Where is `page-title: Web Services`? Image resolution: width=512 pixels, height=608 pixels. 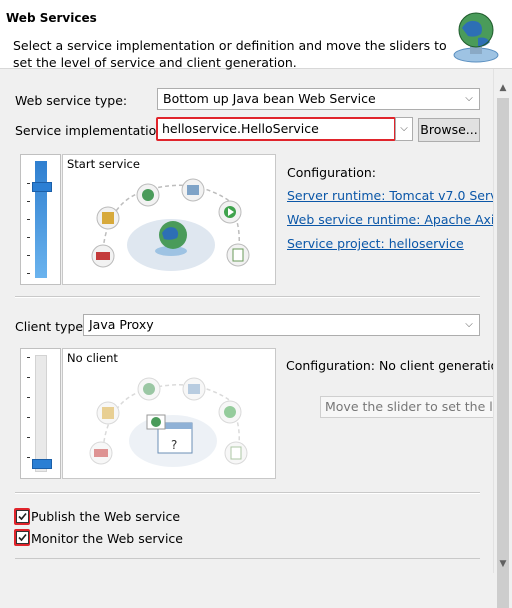
page-title: Web Services is located at coordinates (51, 18).